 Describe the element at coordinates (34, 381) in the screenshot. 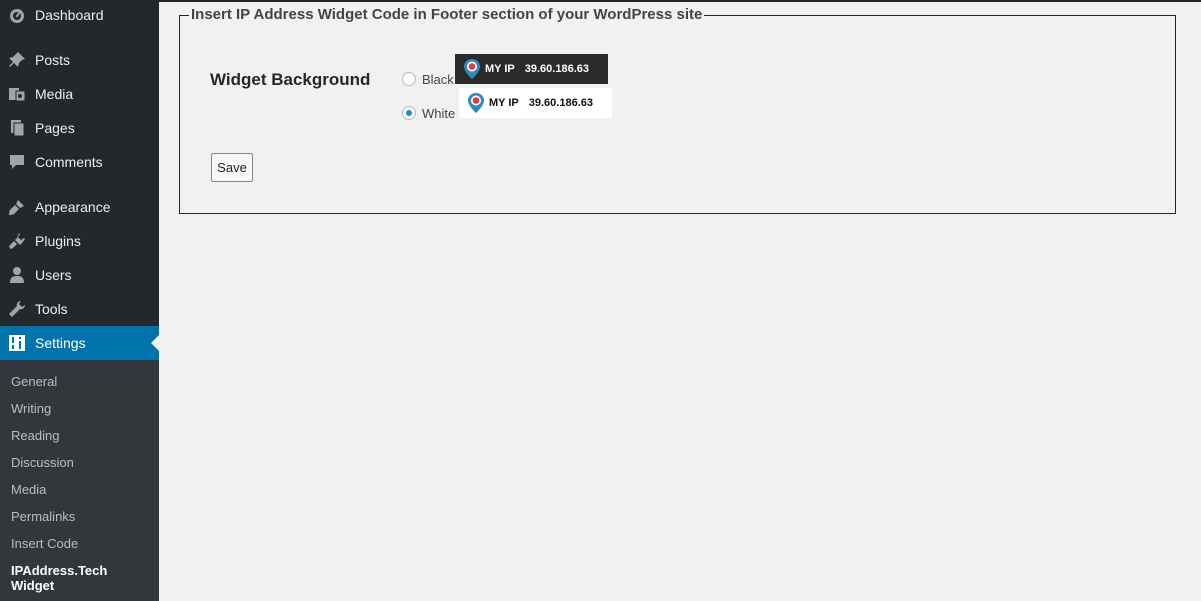

I see `submenu-general: General` at that location.